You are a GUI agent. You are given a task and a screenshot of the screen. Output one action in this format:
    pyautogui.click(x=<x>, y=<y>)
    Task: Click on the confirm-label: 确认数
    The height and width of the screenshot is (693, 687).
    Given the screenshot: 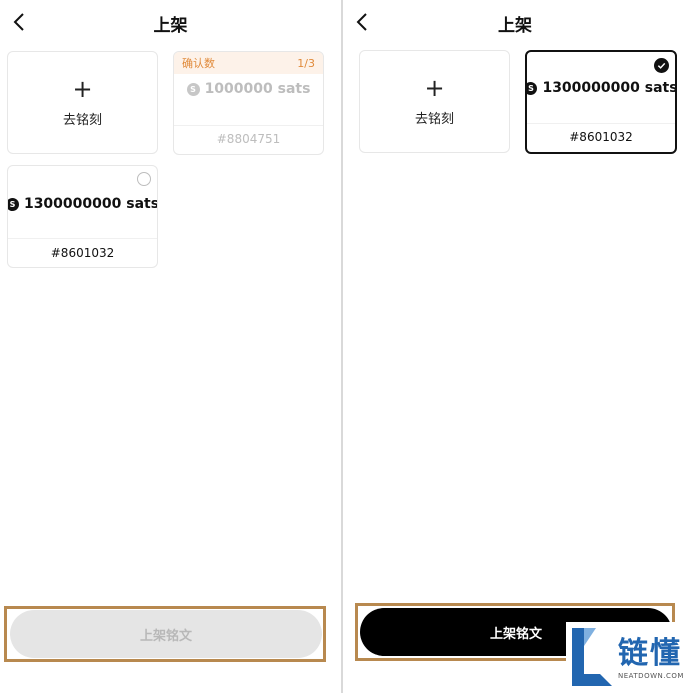 What is the action you would take?
    pyautogui.click(x=198, y=63)
    